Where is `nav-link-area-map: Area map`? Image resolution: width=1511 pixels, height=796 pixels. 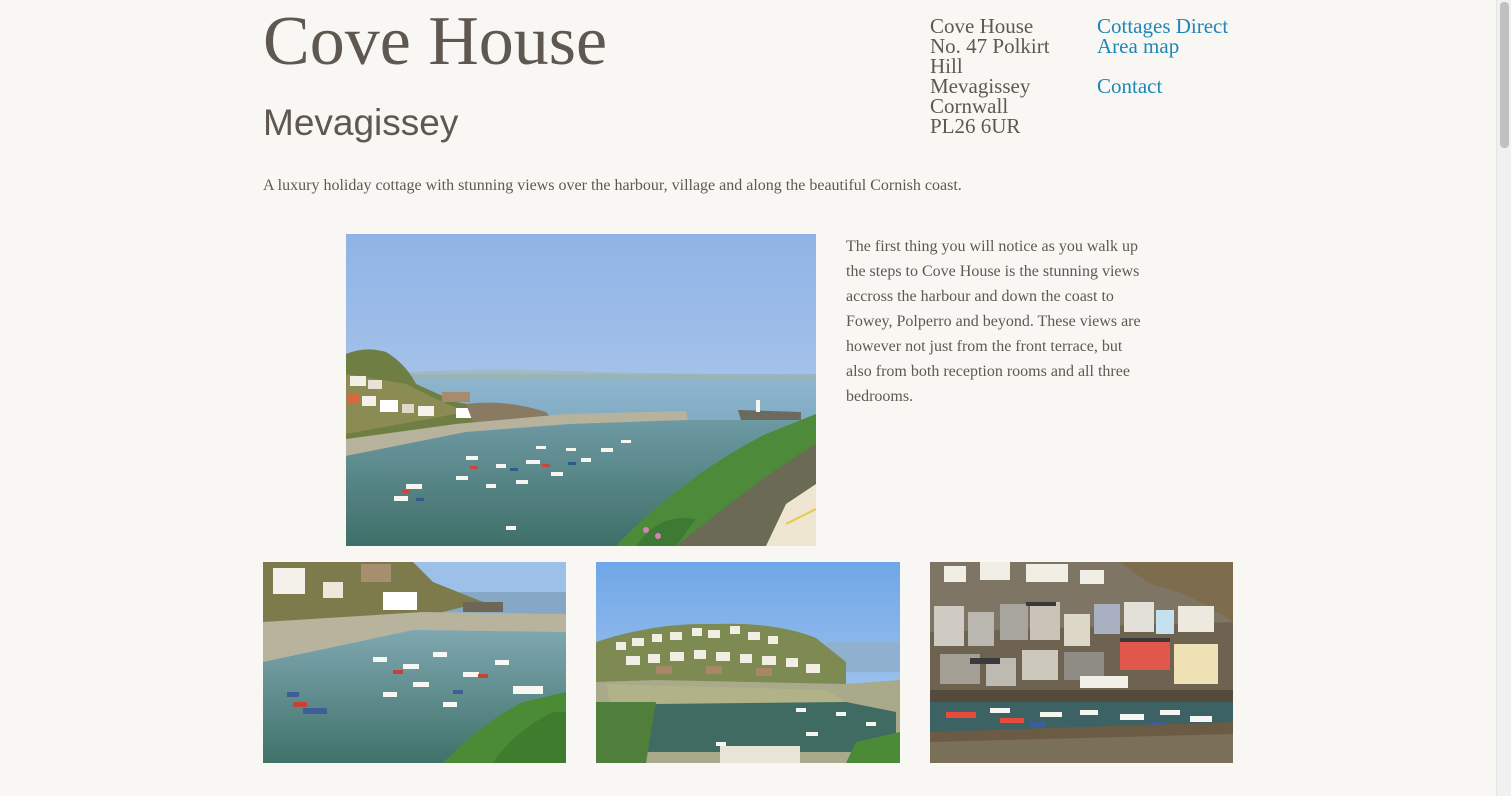
nav-link-area-map: Area map is located at coordinates (1177, 46).